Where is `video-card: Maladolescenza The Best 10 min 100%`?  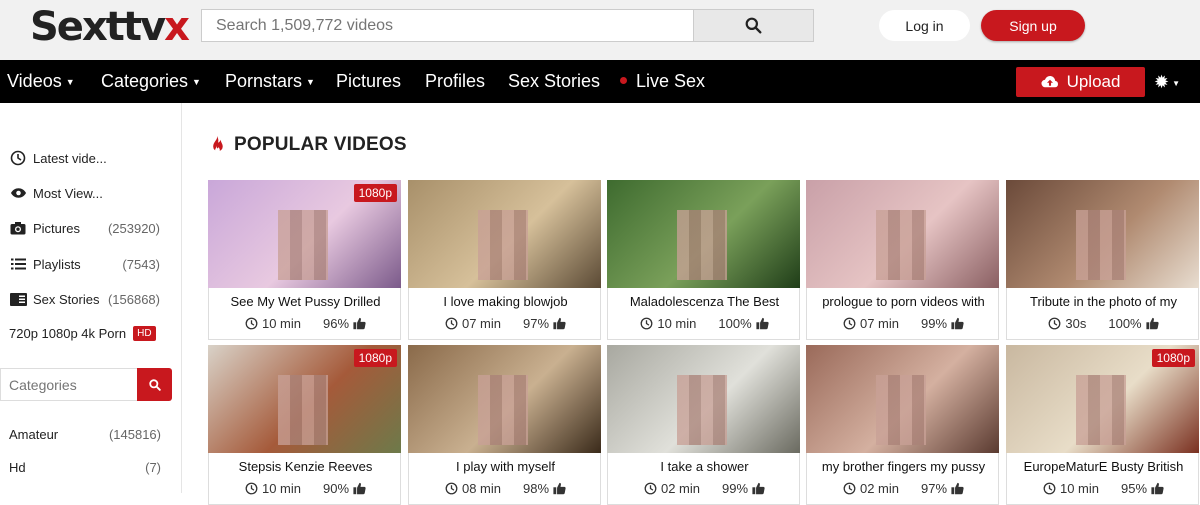
video-card: Maladolescenza The Best 10 min 100% is located at coordinates (703, 260).